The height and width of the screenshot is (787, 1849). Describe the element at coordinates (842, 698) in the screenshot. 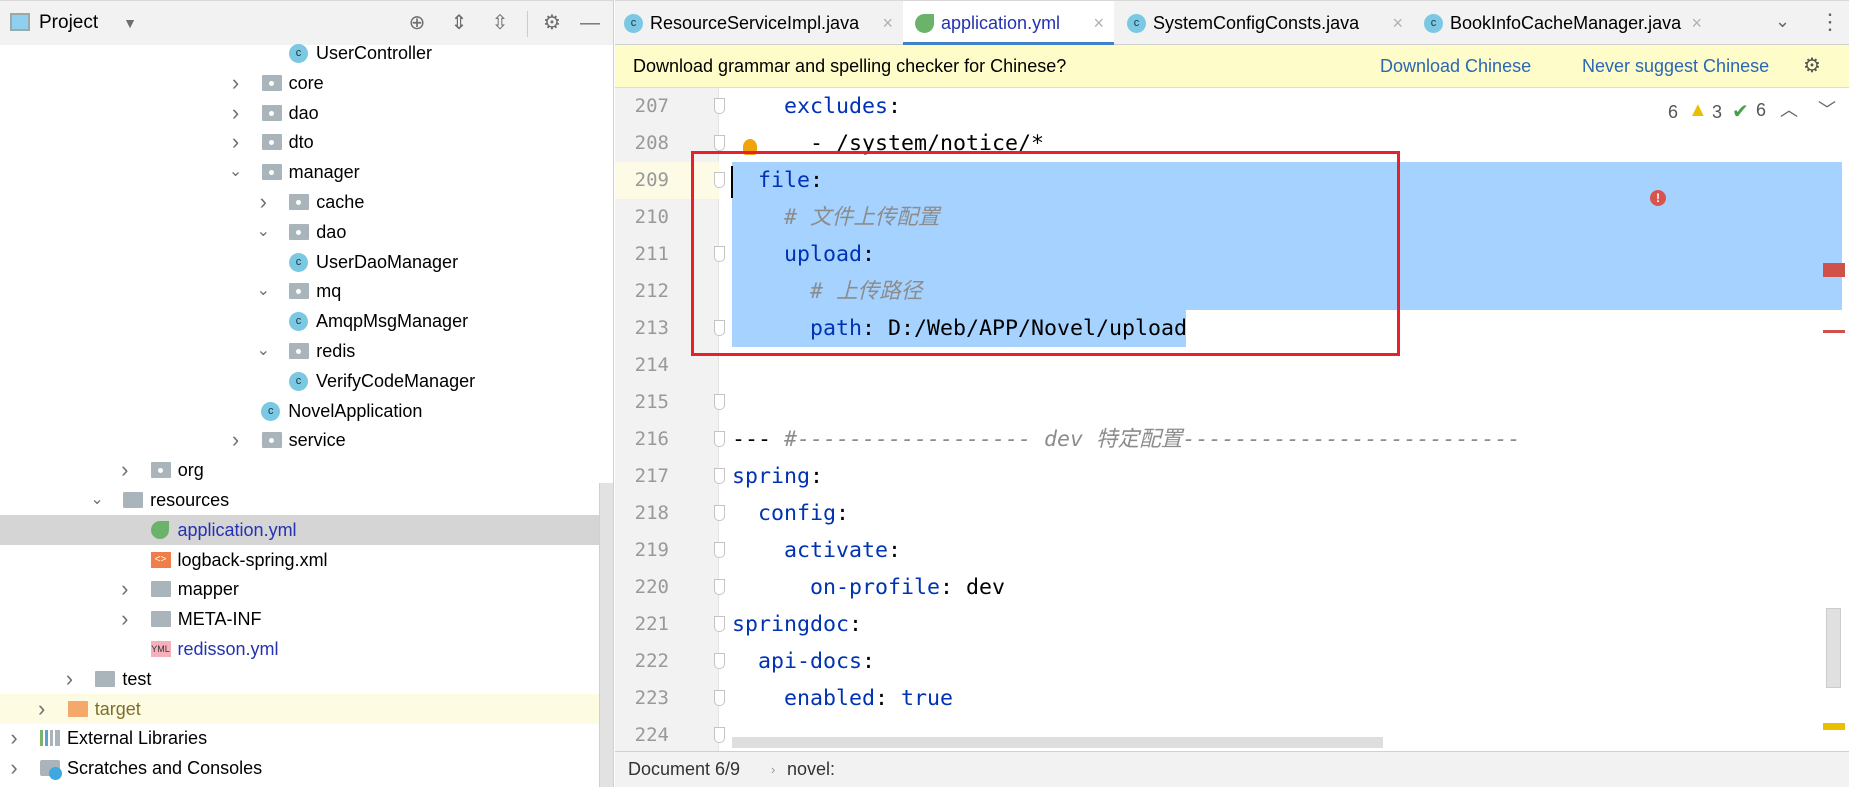

I see `code-line: enabled: true` at that location.